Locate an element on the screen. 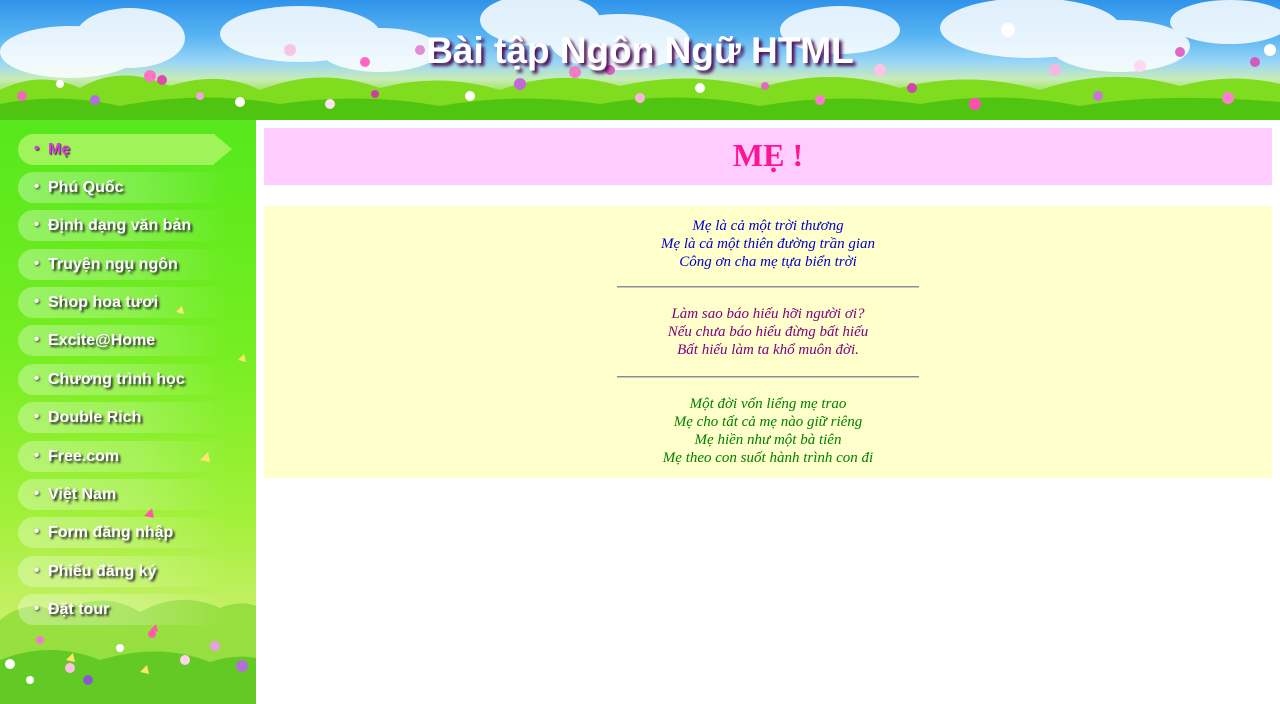  sidebar-item-excite-home: • Excite@Home is located at coordinates (123, 340).